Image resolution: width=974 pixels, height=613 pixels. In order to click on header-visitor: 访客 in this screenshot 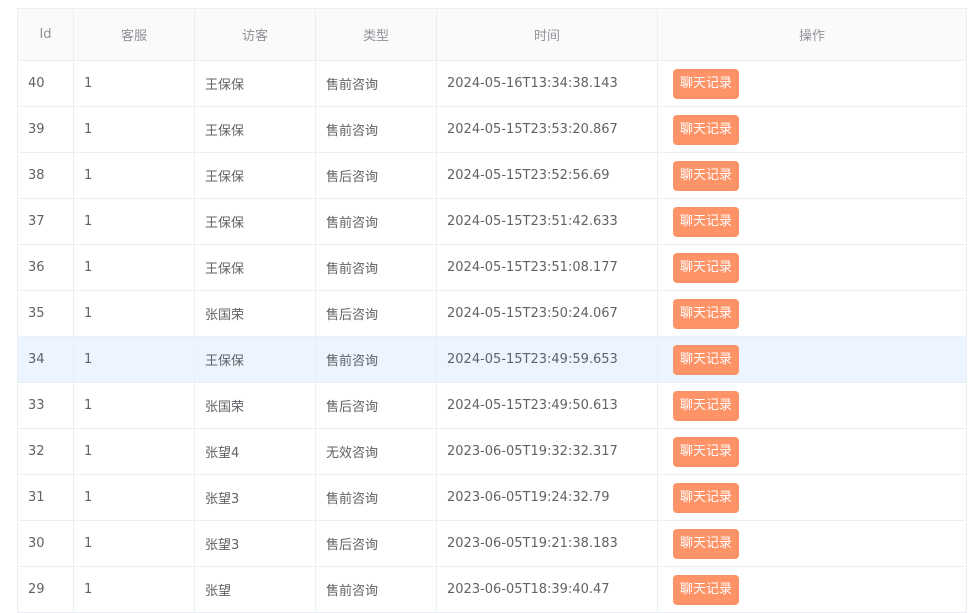, I will do `click(255, 34)`.